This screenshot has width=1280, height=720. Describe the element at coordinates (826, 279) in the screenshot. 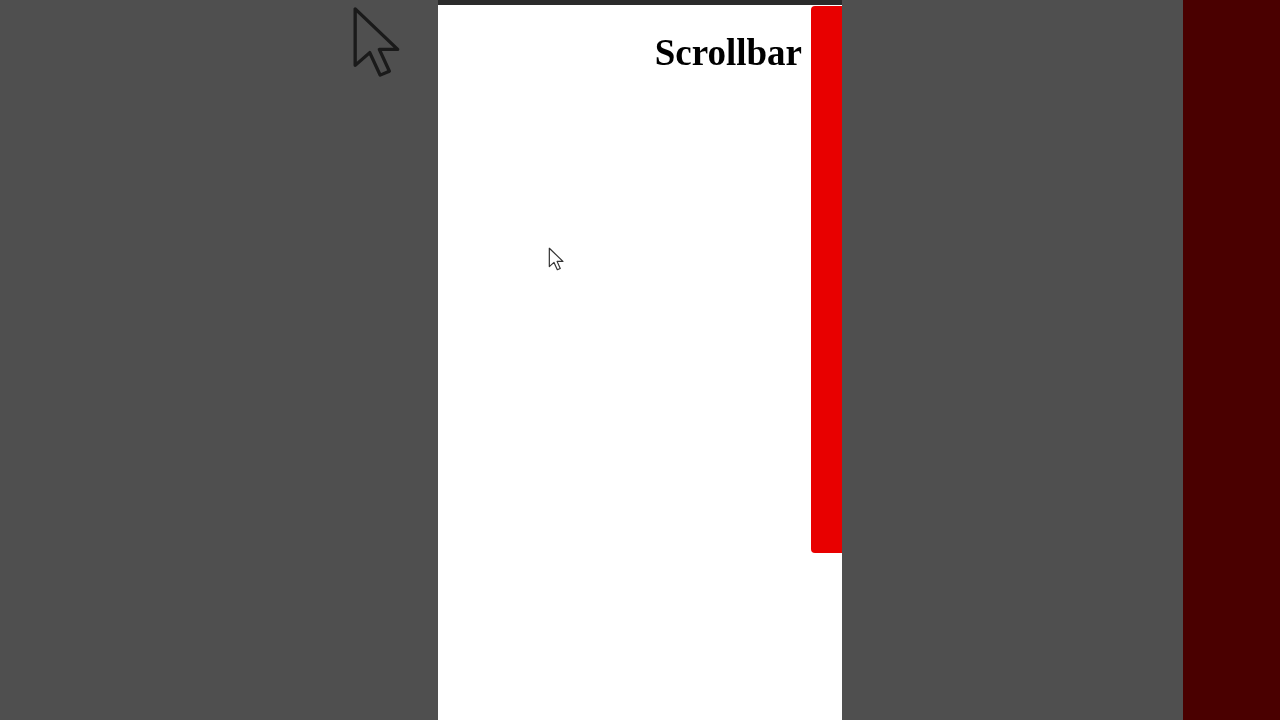

I see `scrollbar-thumb` at that location.